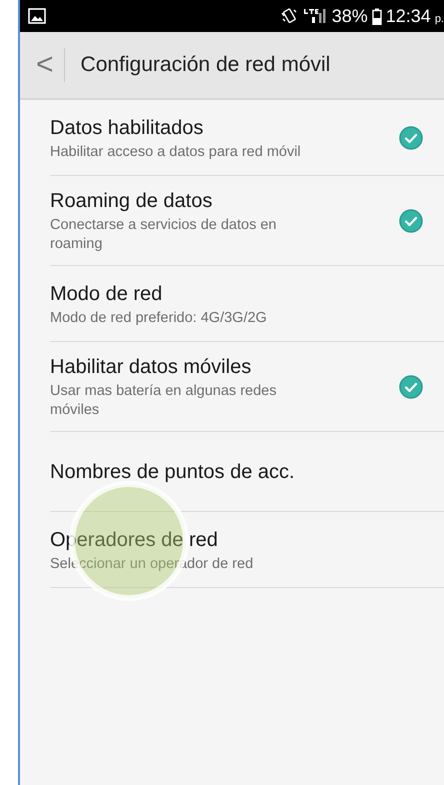 The width and height of the screenshot is (444, 785). I want to click on vibrate-icon, so click(289, 16).